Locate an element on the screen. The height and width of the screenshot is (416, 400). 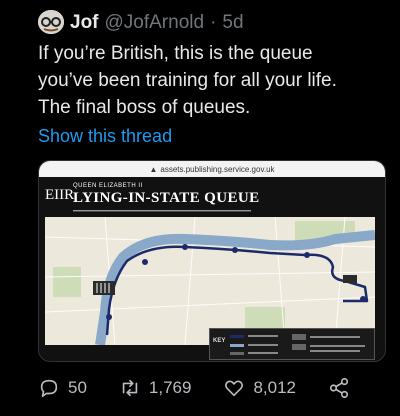
tweet-text-line: The final boss of queues. is located at coordinates (144, 107).